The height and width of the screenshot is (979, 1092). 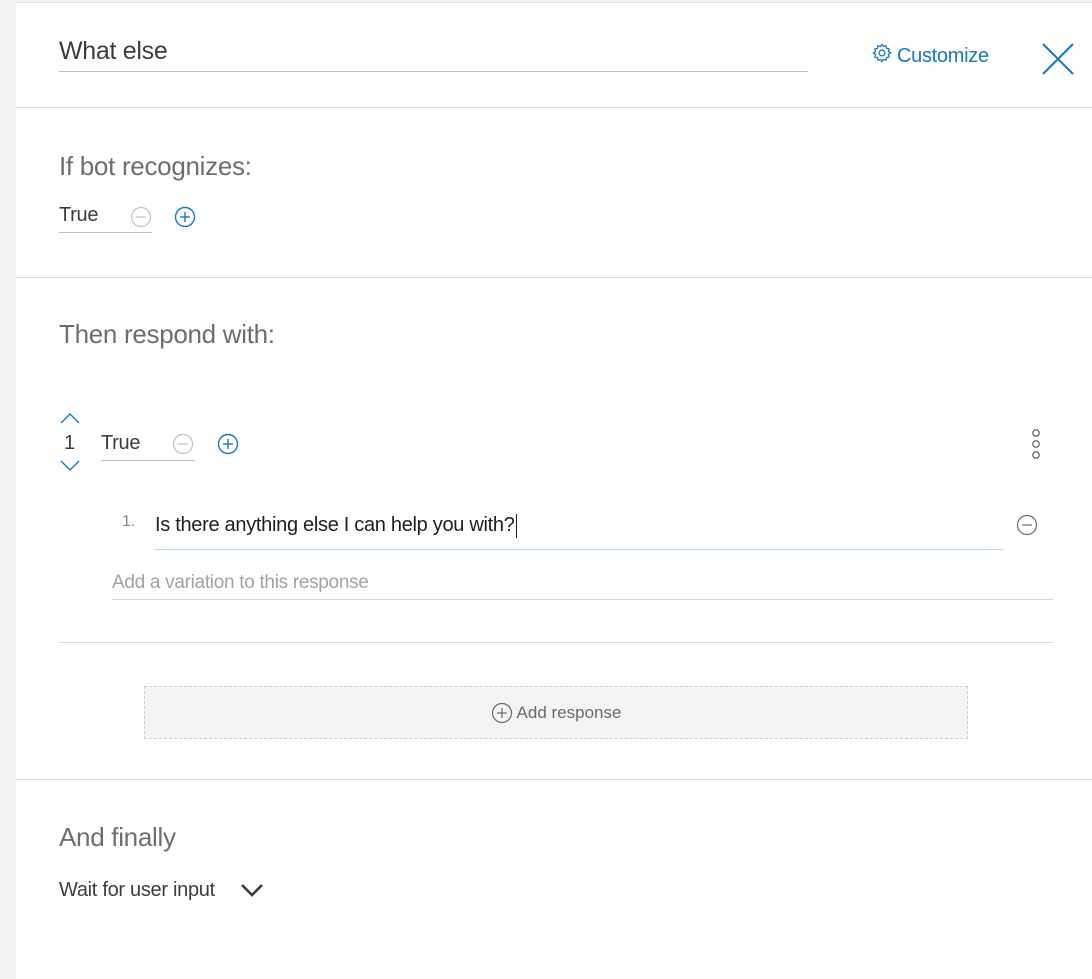 I want to click on finally-action-value: Wait for user input, so click(x=137, y=889).